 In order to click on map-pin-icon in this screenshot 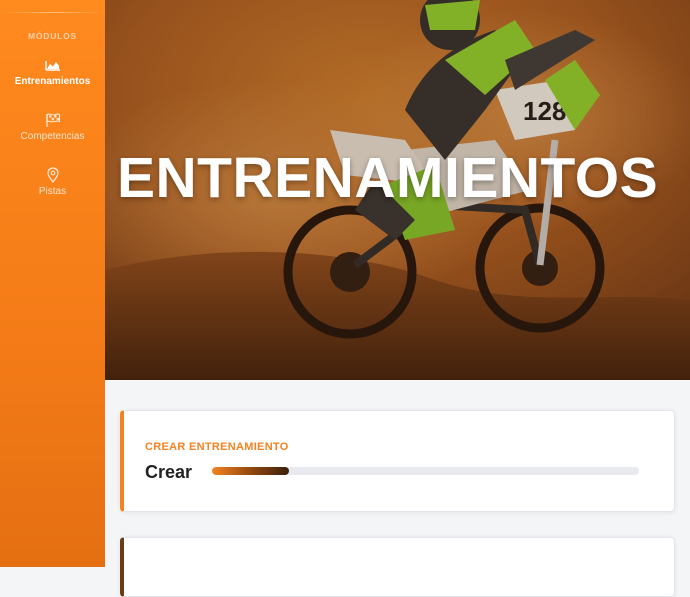, I will do `click(52, 175)`.